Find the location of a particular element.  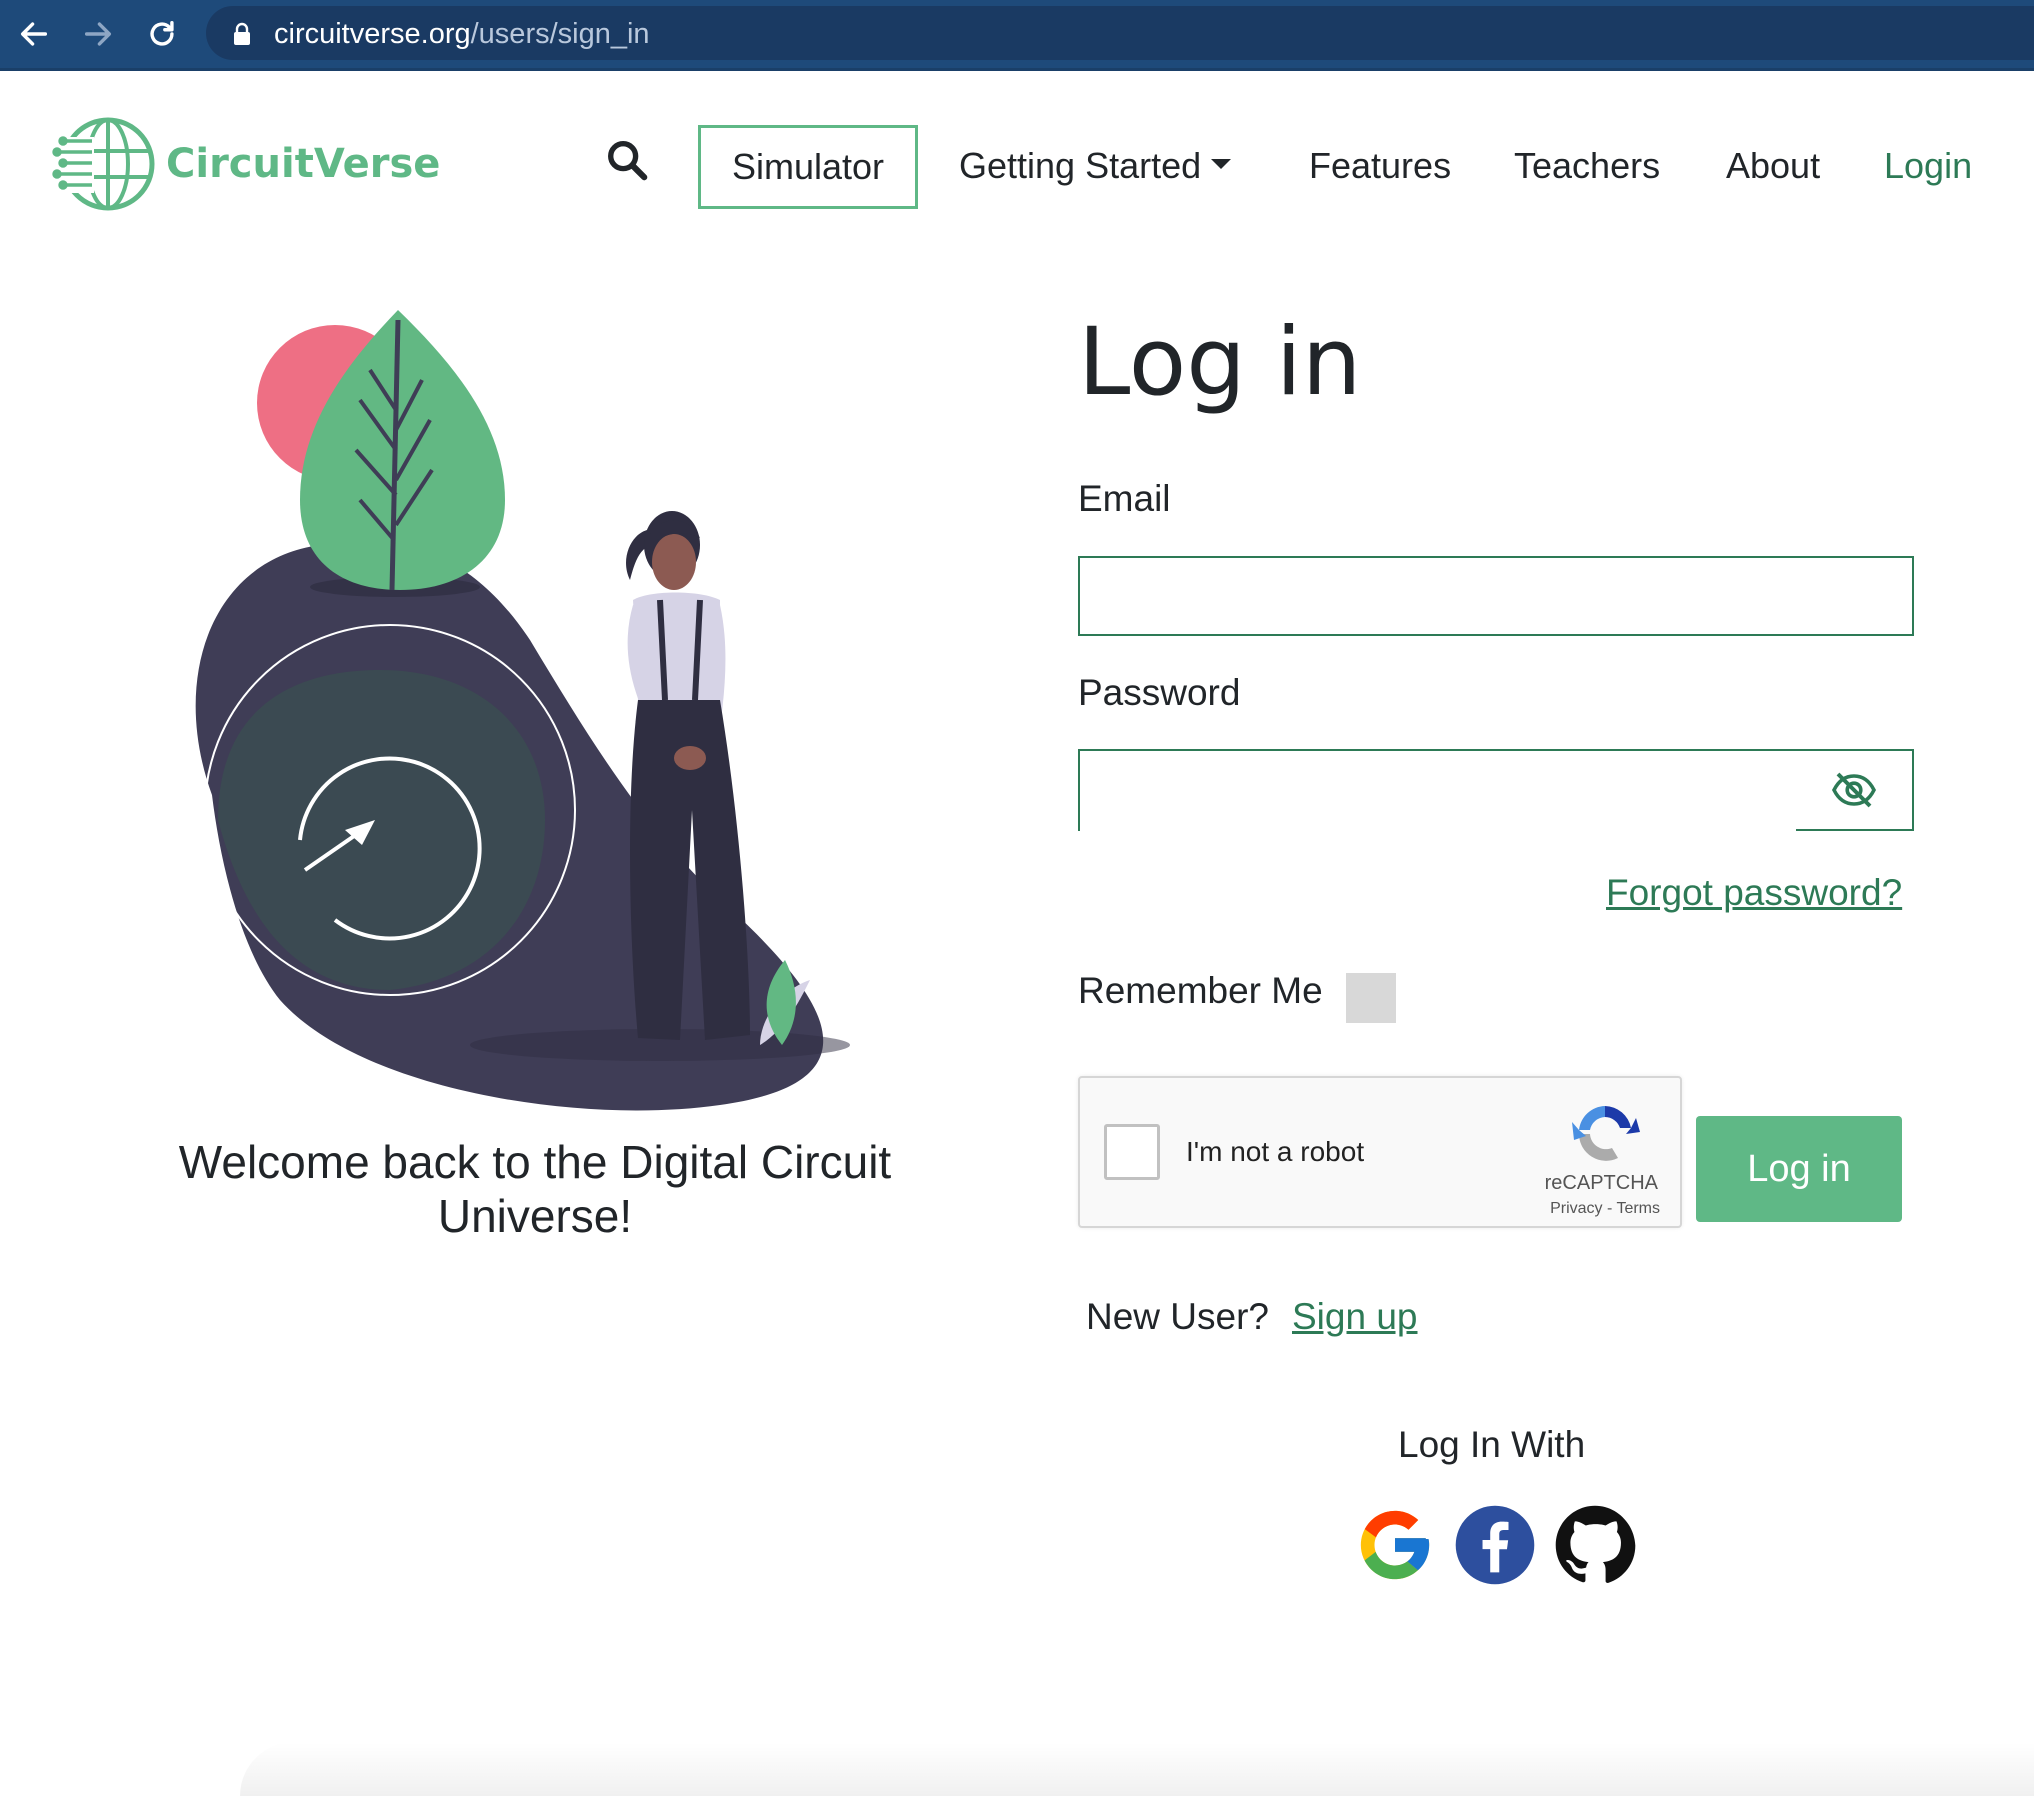

caret-down-icon is located at coordinates (1221, 164).